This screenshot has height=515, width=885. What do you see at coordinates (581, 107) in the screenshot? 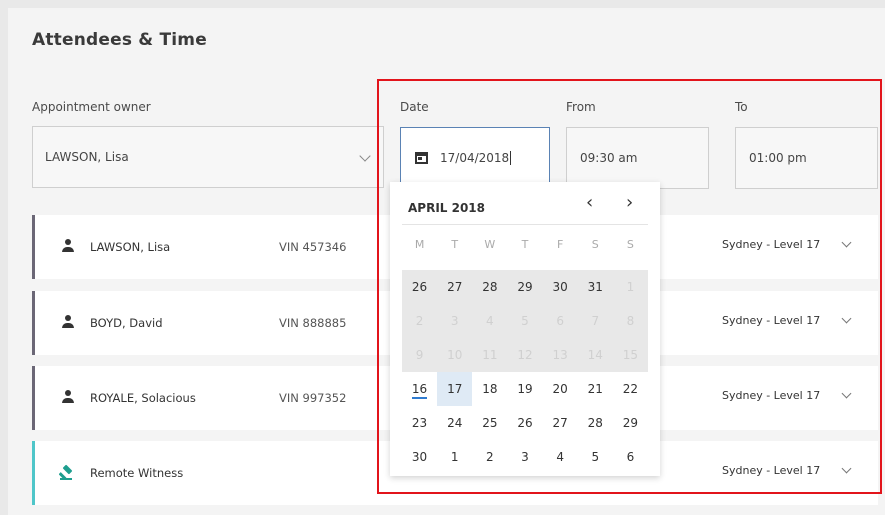
I see `from-label: From` at bounding box center [581, 107].